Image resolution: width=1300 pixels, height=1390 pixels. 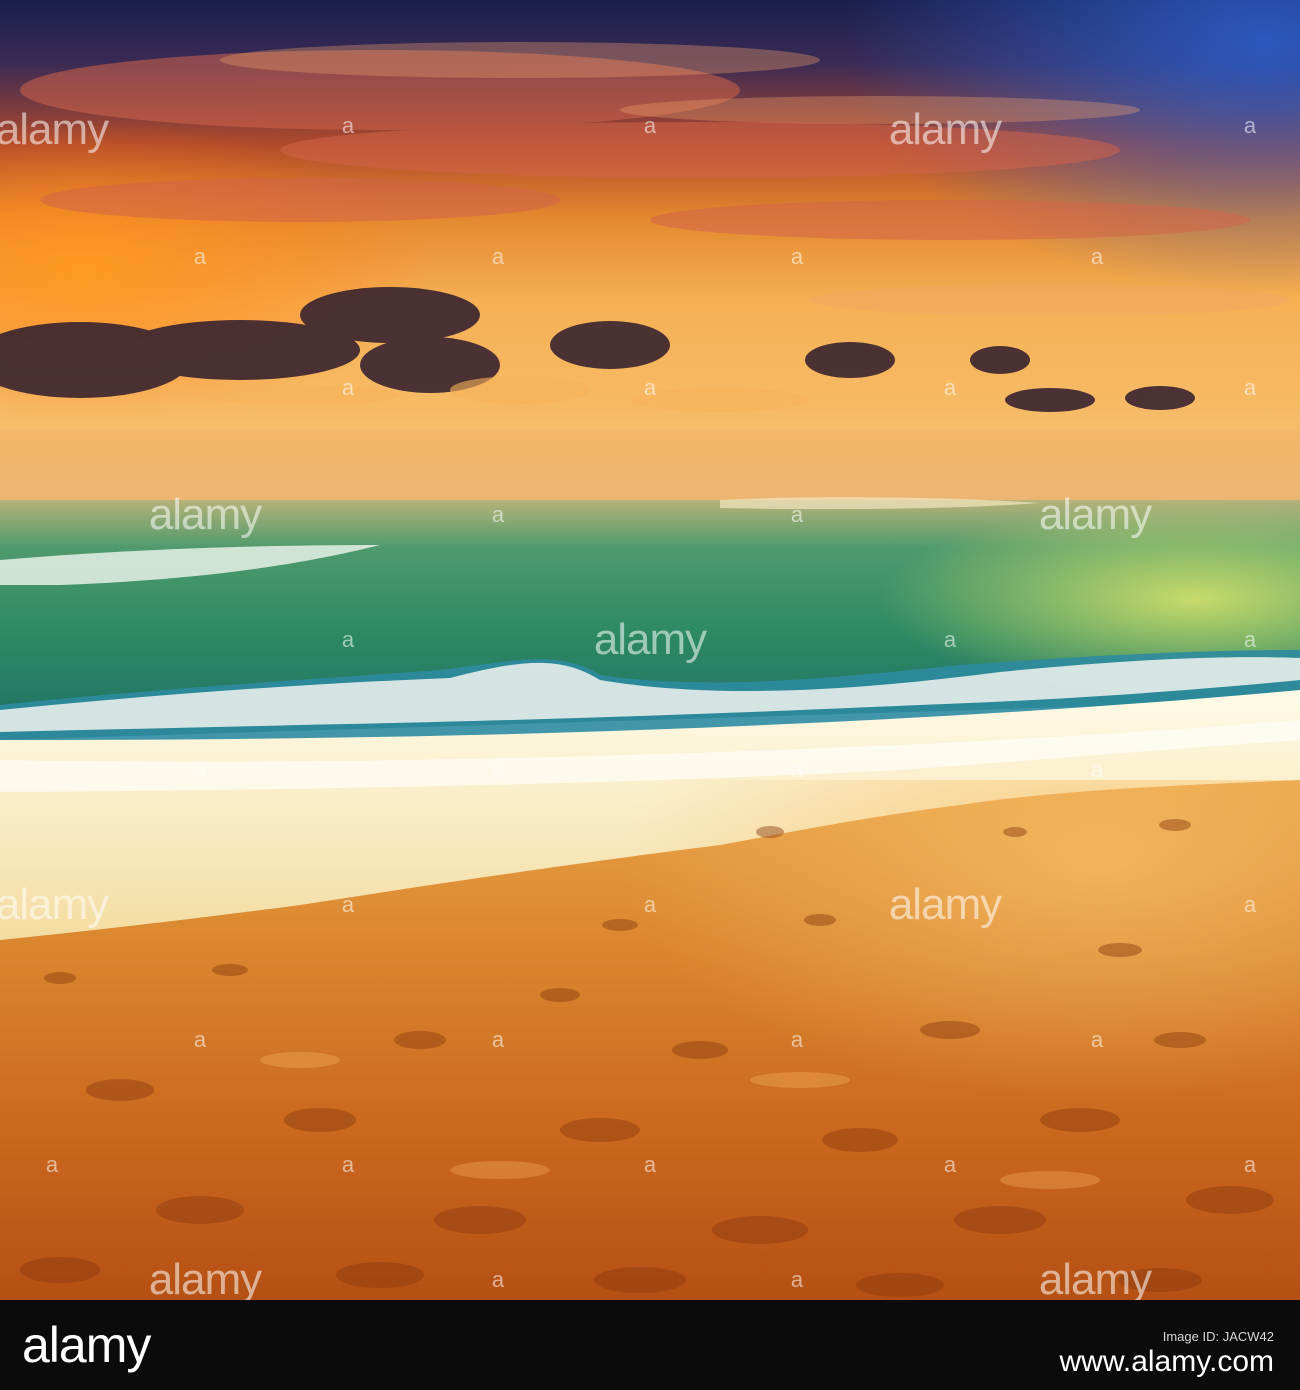 What do you see at coordinates (1218, 1336) in the screenshot?
I see `image-id-caption: Image ID: JACW42` at bounding box center [1218, 1336].